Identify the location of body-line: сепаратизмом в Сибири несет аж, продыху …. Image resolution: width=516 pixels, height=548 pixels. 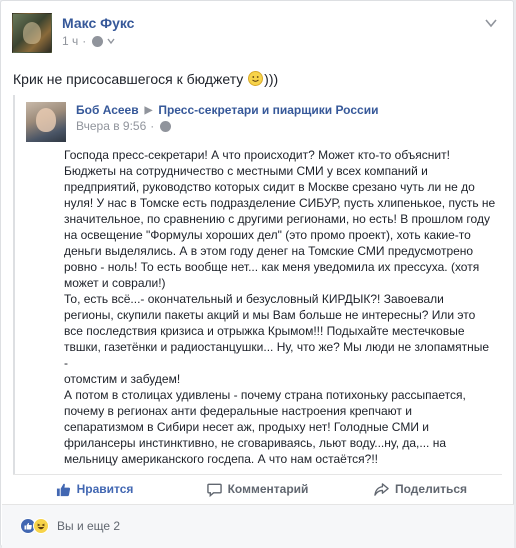
(246, 427).